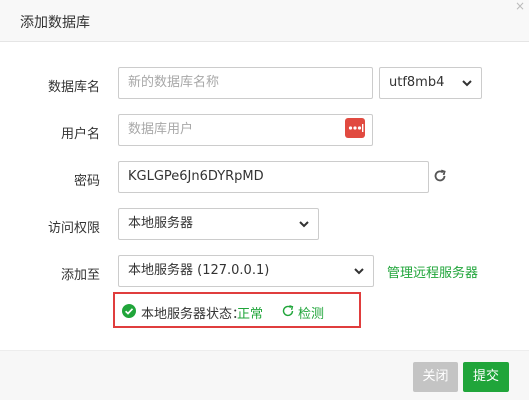  I want to click on server-select-value: 本地服务器 (127.0.0.1), so click(199, 270).